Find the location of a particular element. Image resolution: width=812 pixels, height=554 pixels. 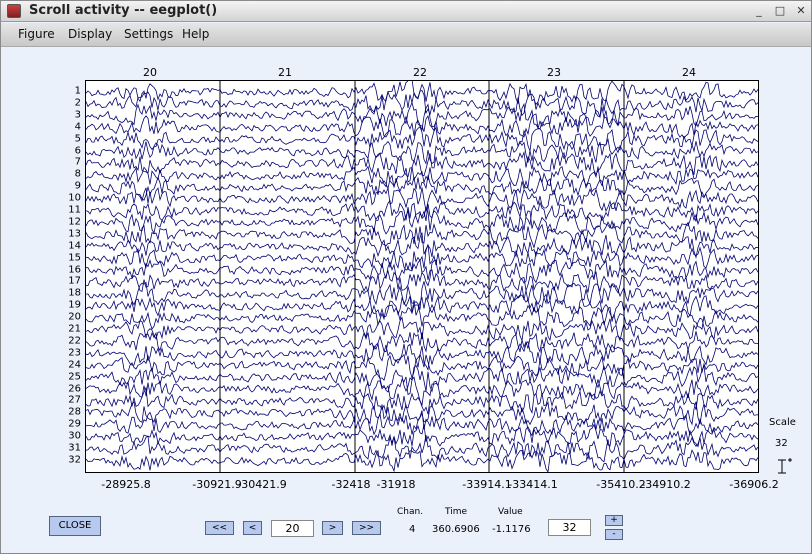

time-value: 360.6906 is located at coordinates (456, 529).